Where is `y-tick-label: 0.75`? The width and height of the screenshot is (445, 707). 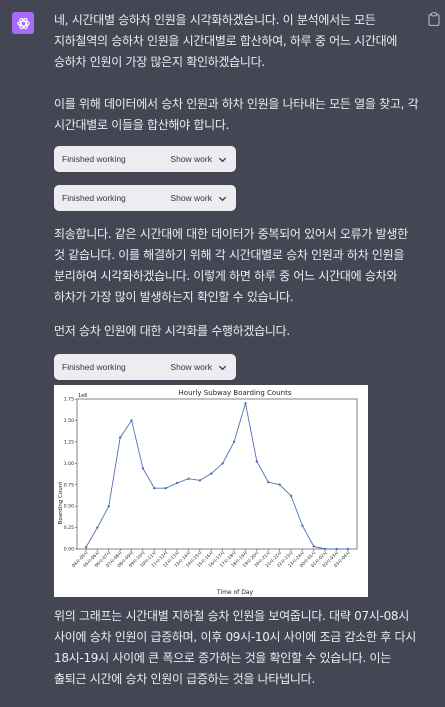 y-tick-label: 0.75 is located at coordinates (69, 485).